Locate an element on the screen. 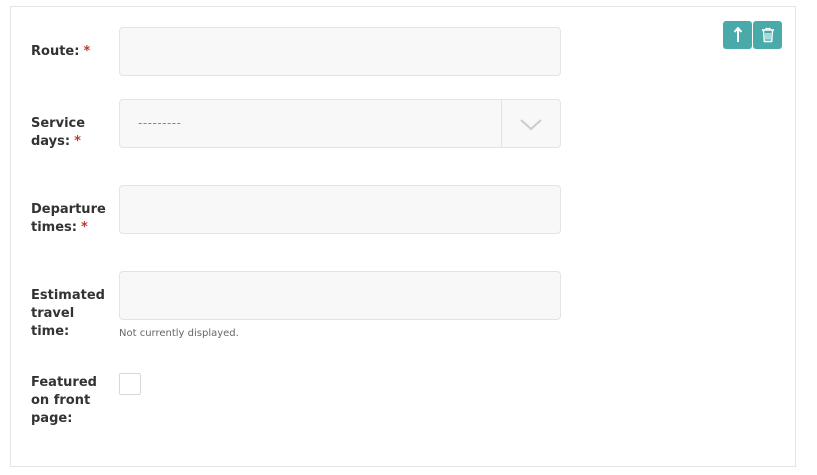  estimated-travel-time-input is located at coordinates (340, 295).